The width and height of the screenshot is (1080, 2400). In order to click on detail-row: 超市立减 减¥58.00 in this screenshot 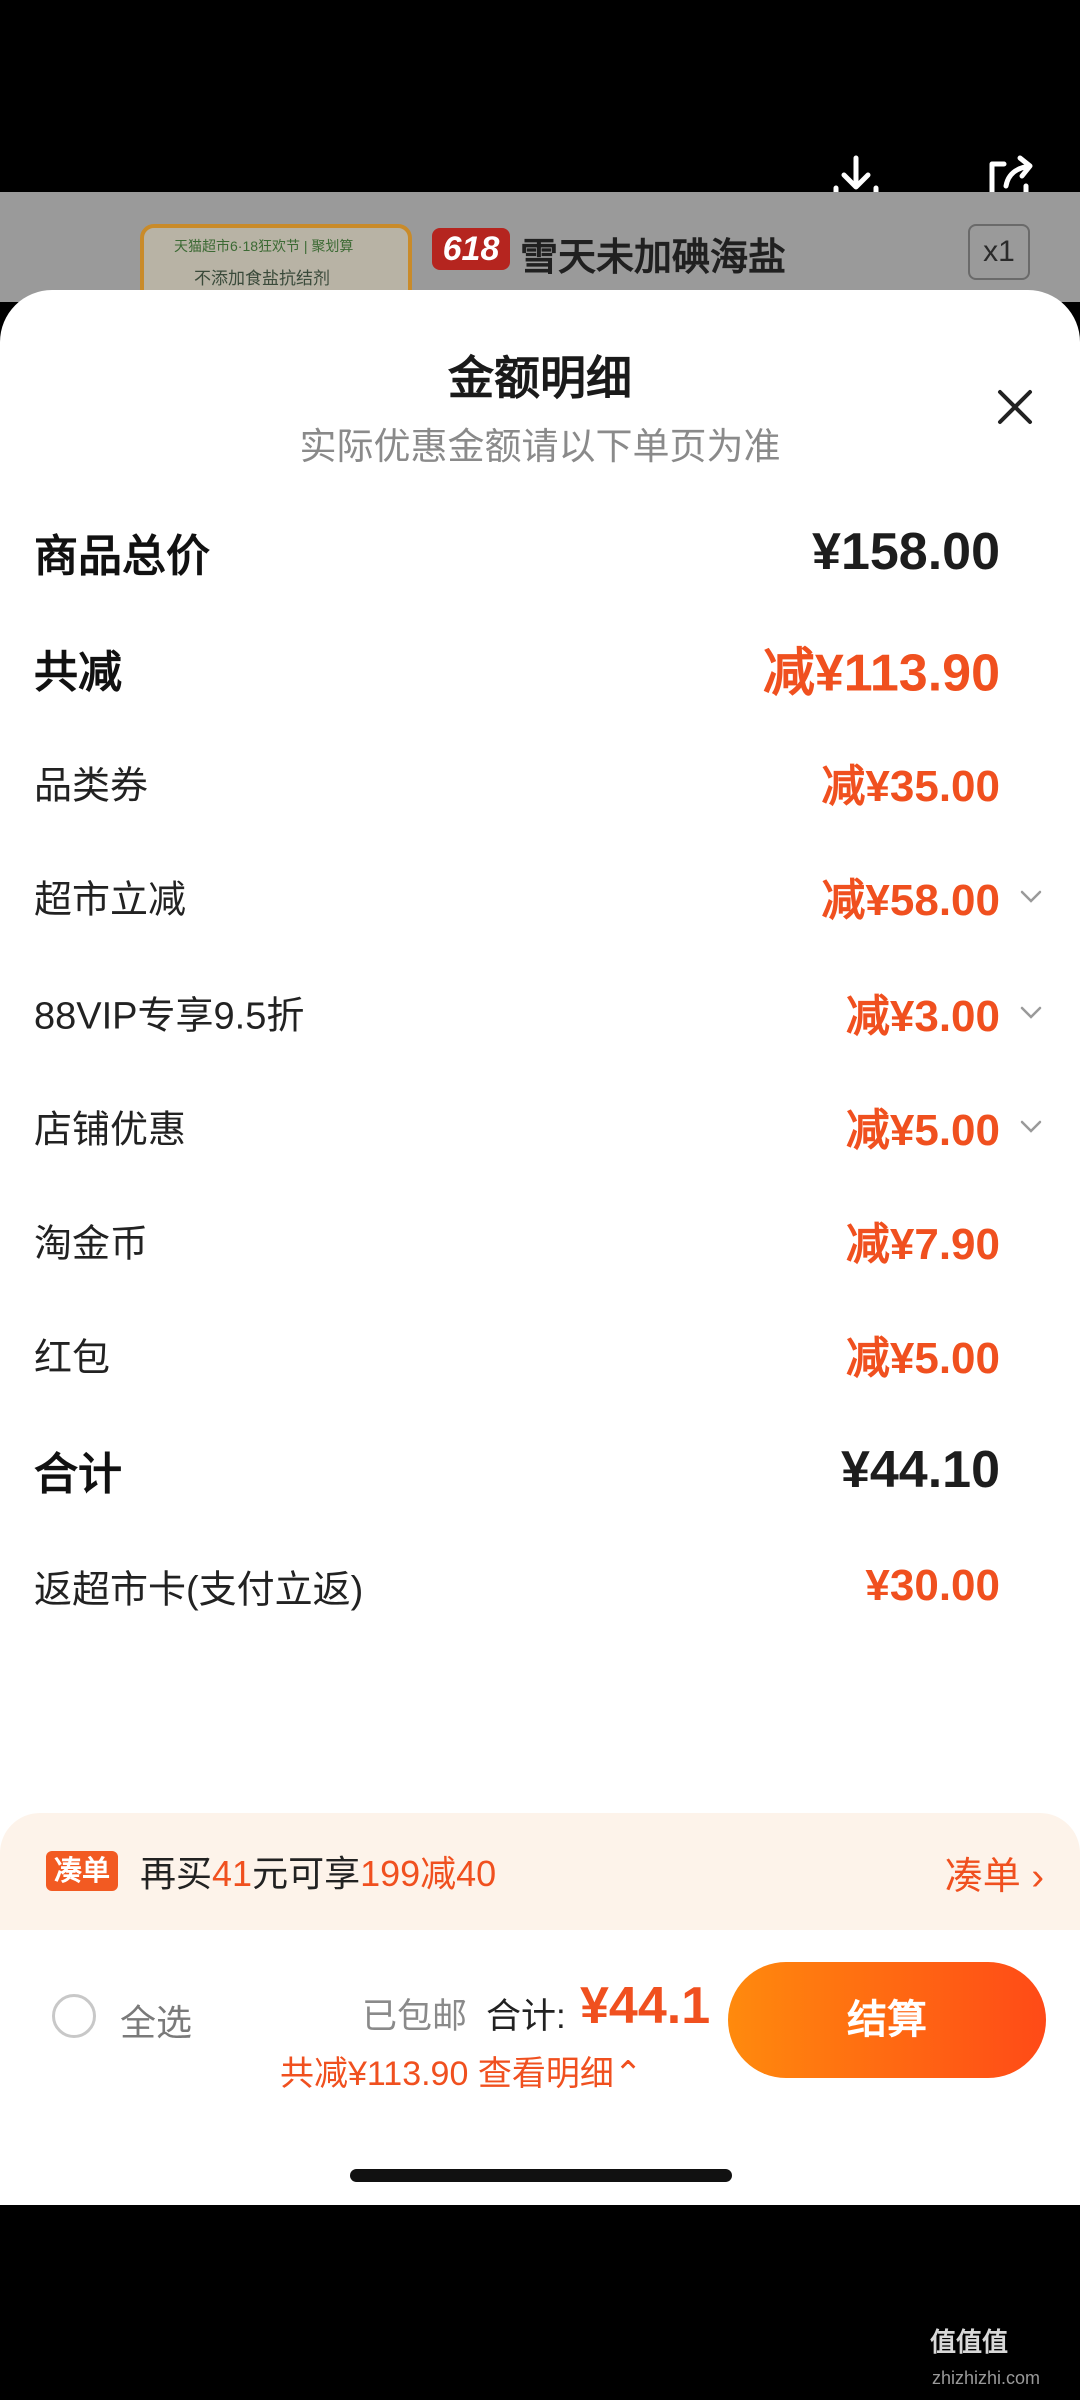, I will do `click(540, 896)`.